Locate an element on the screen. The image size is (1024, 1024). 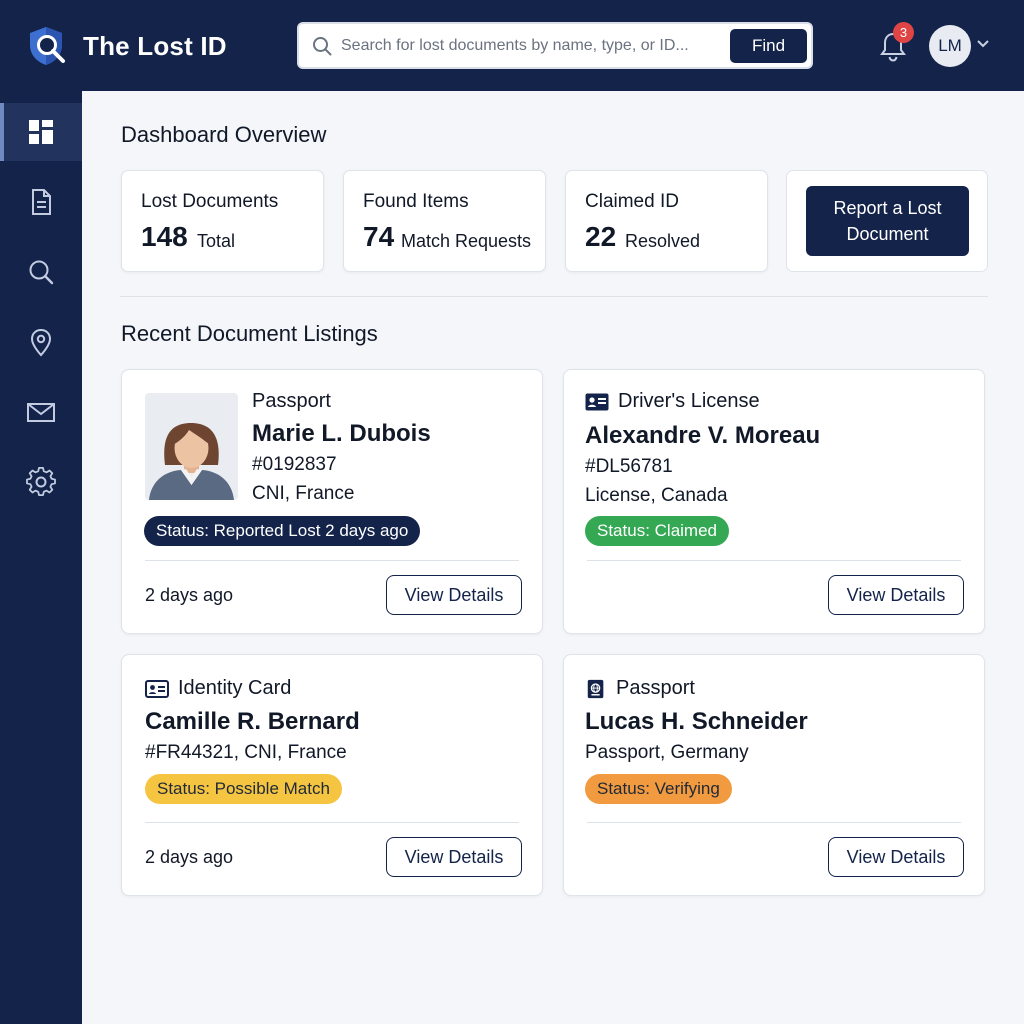
document-type-row: Passport is located at coordinates (640, 688).